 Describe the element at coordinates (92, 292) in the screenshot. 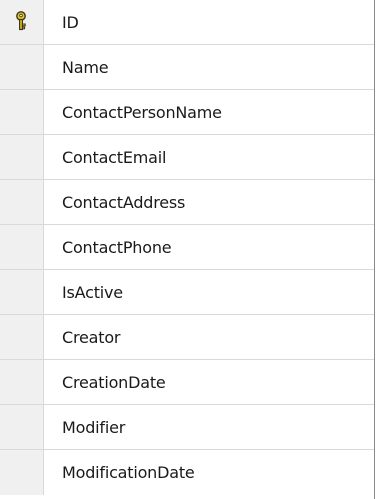

I see `column-name: IsActive` at that location.